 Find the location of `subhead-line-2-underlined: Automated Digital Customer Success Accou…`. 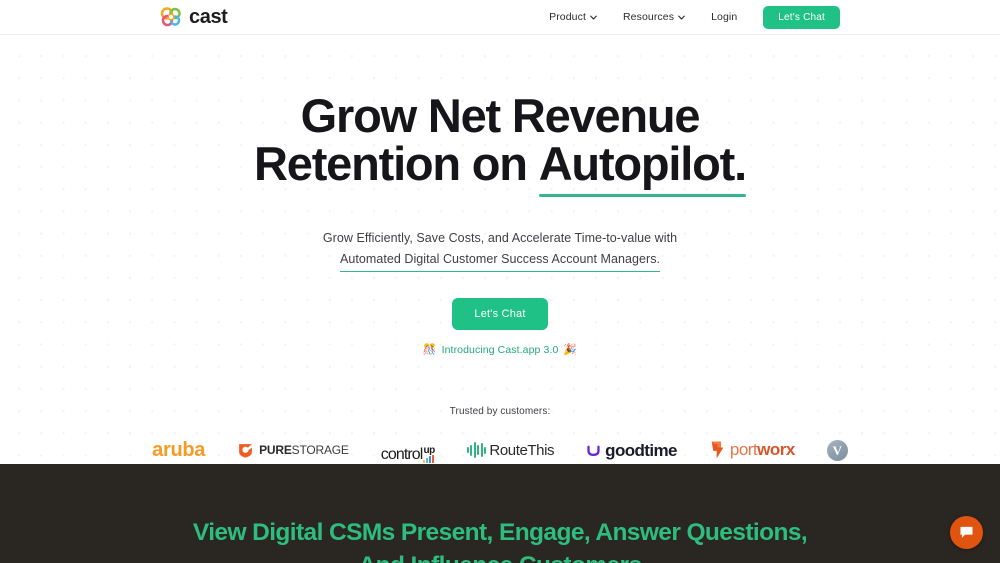

subhead-line-2-underlined: Automated Digital Customer Success Accou… is located at coordinates (500, 261).